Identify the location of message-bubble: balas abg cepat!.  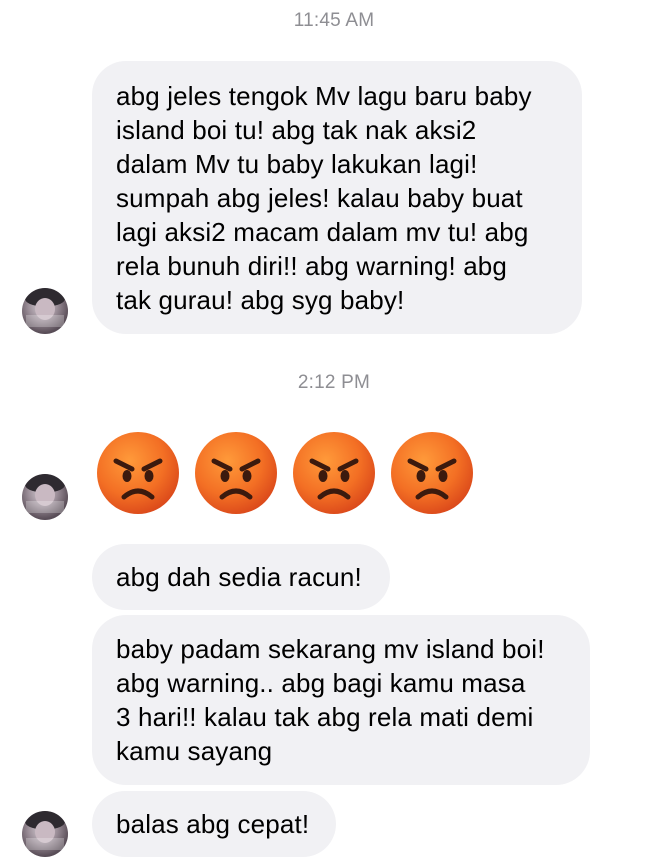
(214, 824).